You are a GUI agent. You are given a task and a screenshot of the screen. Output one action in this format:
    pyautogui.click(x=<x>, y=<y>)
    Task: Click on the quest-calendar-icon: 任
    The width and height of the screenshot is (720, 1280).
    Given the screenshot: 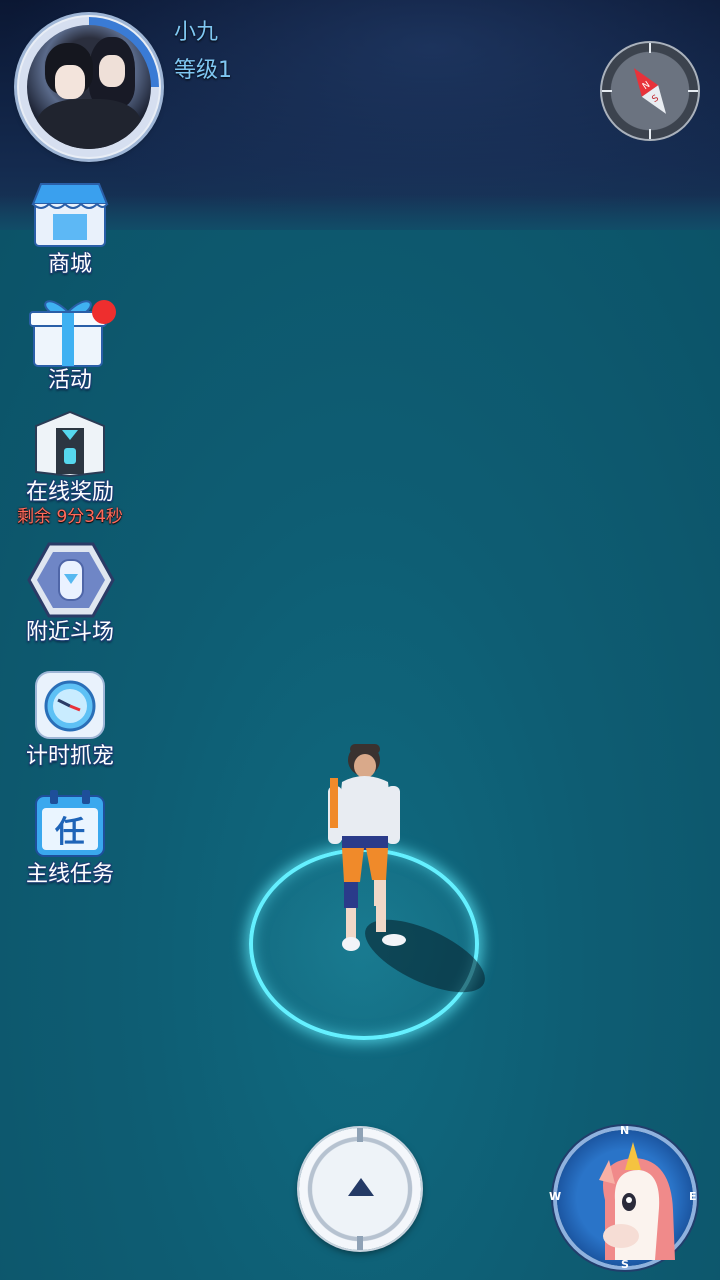 What is the action you would take?
    pyautogui.click(x=70, y=823)
    